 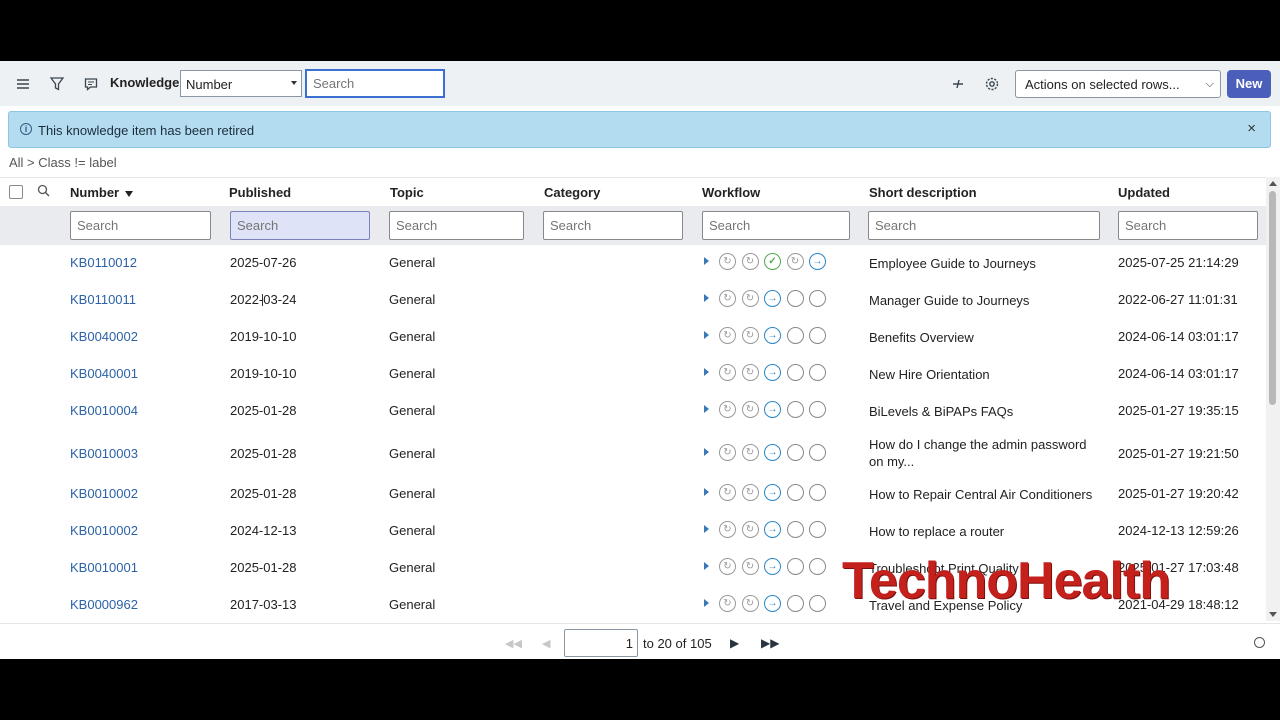 I want to click on watermark-logo: TechnoHealth, so click(x=1006, y=581).